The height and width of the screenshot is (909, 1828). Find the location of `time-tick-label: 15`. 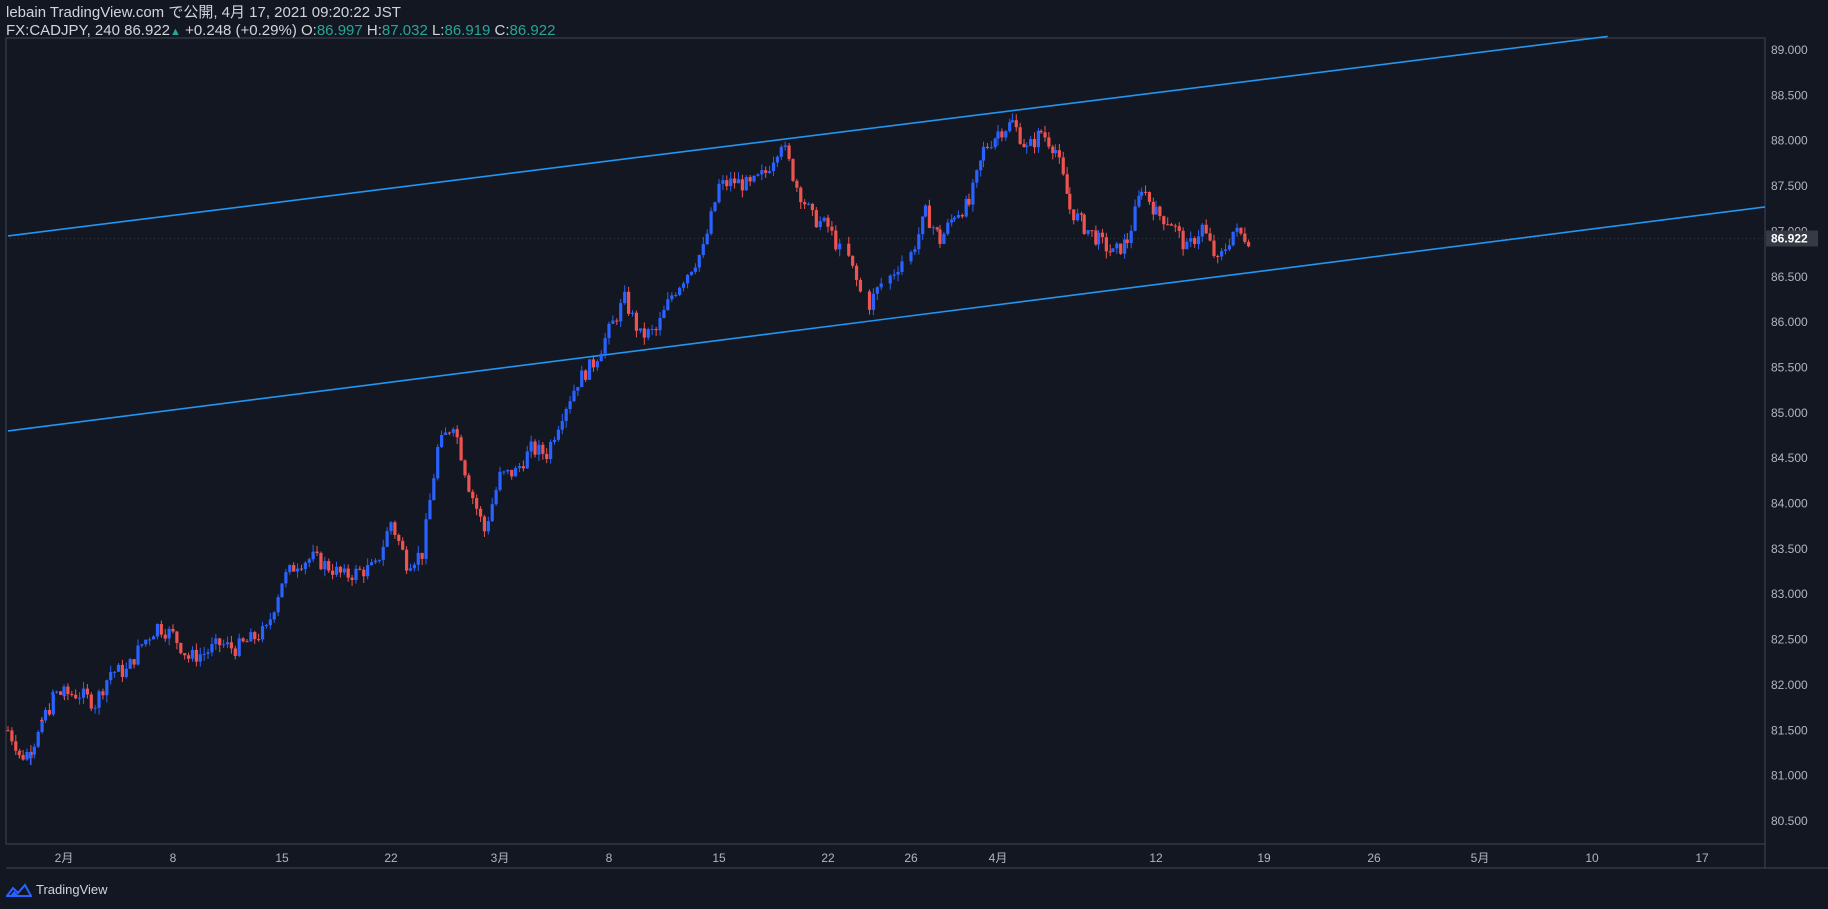

time-tick-label: 15 is located at coordinates (719, 858).